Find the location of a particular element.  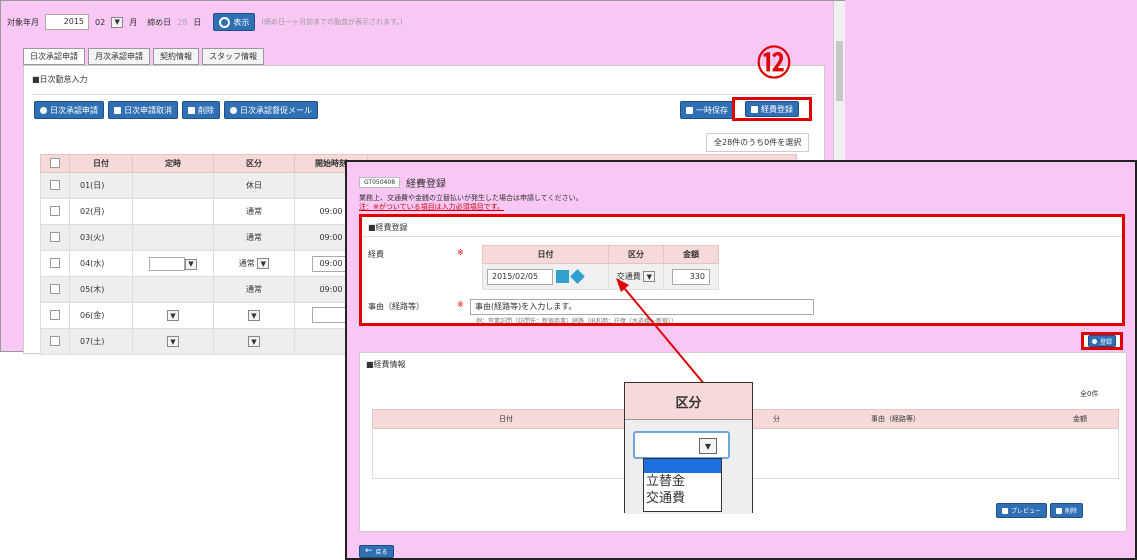

zoom-dropdown-list: 立替金 交通費 is located at coordinates (682, 485).